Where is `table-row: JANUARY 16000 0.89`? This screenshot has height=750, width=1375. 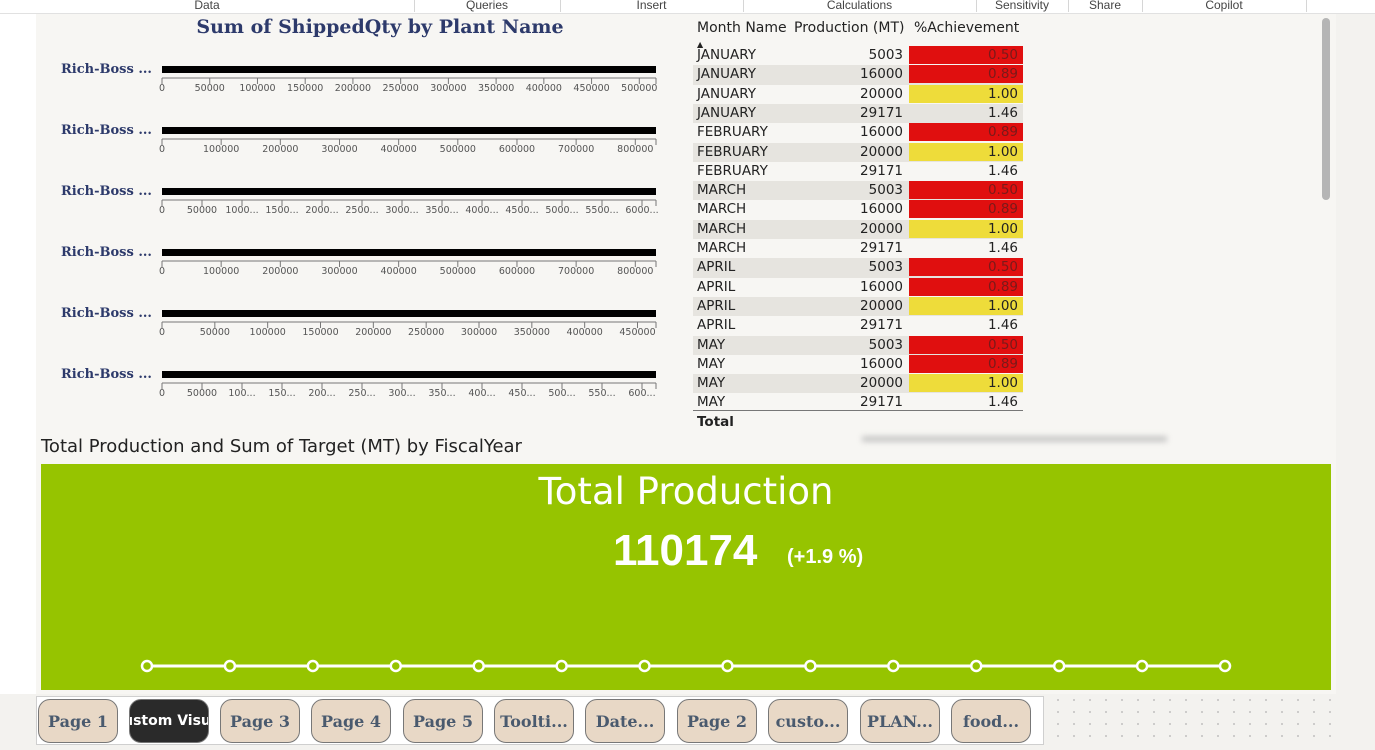 table-row: JANUARY 16000 0.89 is located at coordinates (858, 75).